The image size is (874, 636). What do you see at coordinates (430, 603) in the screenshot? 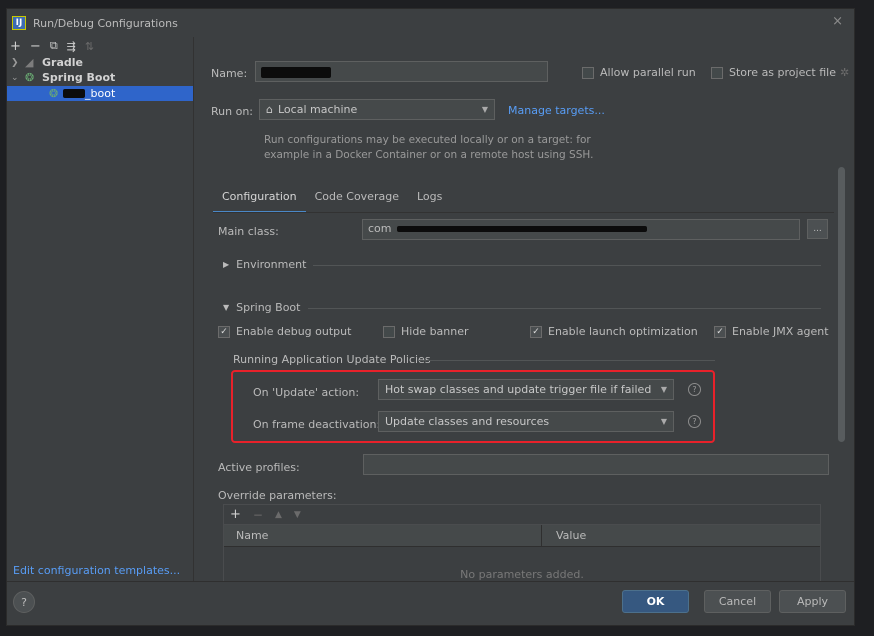
I see `dialog-footer: ? OK Cancel Apply` at bounding box center [430, 603].